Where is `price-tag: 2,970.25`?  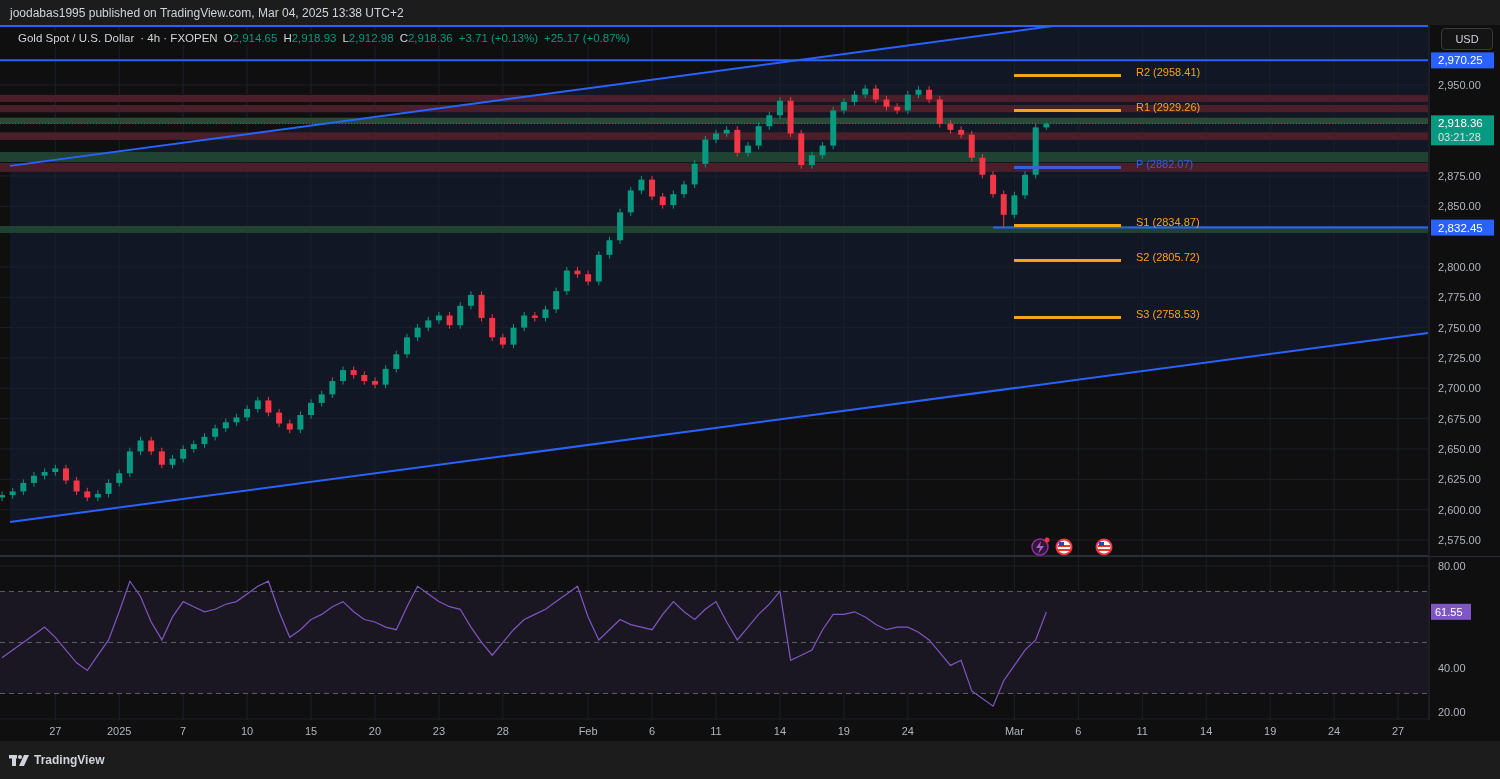 price-tag: 2,970.25 is located at coordinates (1462, 60).